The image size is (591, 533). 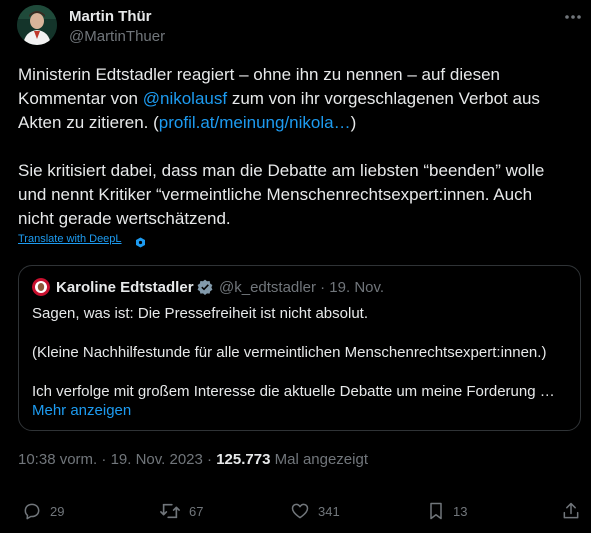 I want to click on views-label: Mal angezeigt, so click(x=319, y=459).